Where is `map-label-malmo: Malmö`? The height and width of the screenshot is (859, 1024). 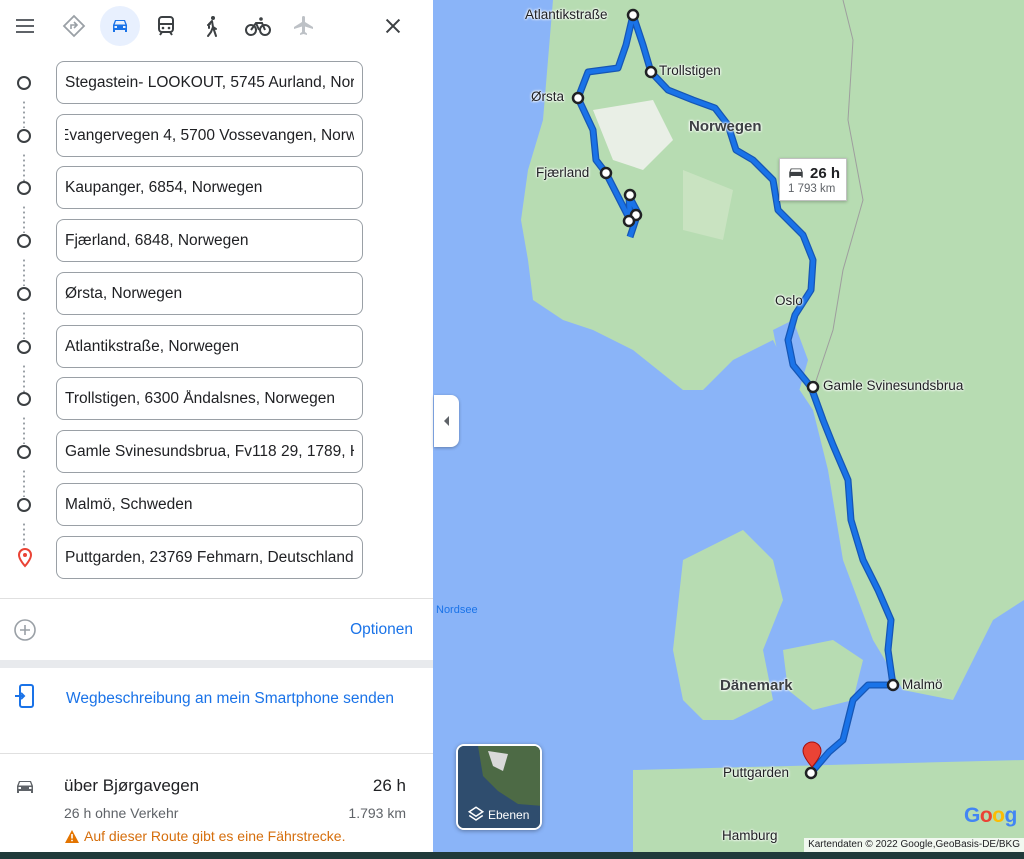
map-label-malmo: Malmö is located at coordinates (922, 684).